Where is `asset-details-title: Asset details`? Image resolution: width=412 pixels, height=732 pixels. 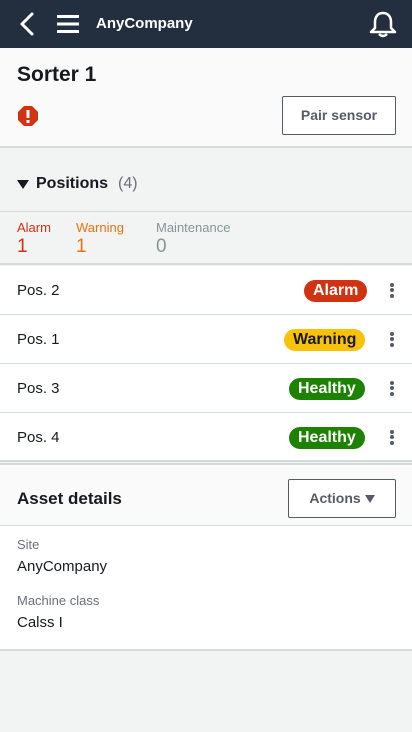
asset-details-title: Asset details is located at coordinates (69, 498).